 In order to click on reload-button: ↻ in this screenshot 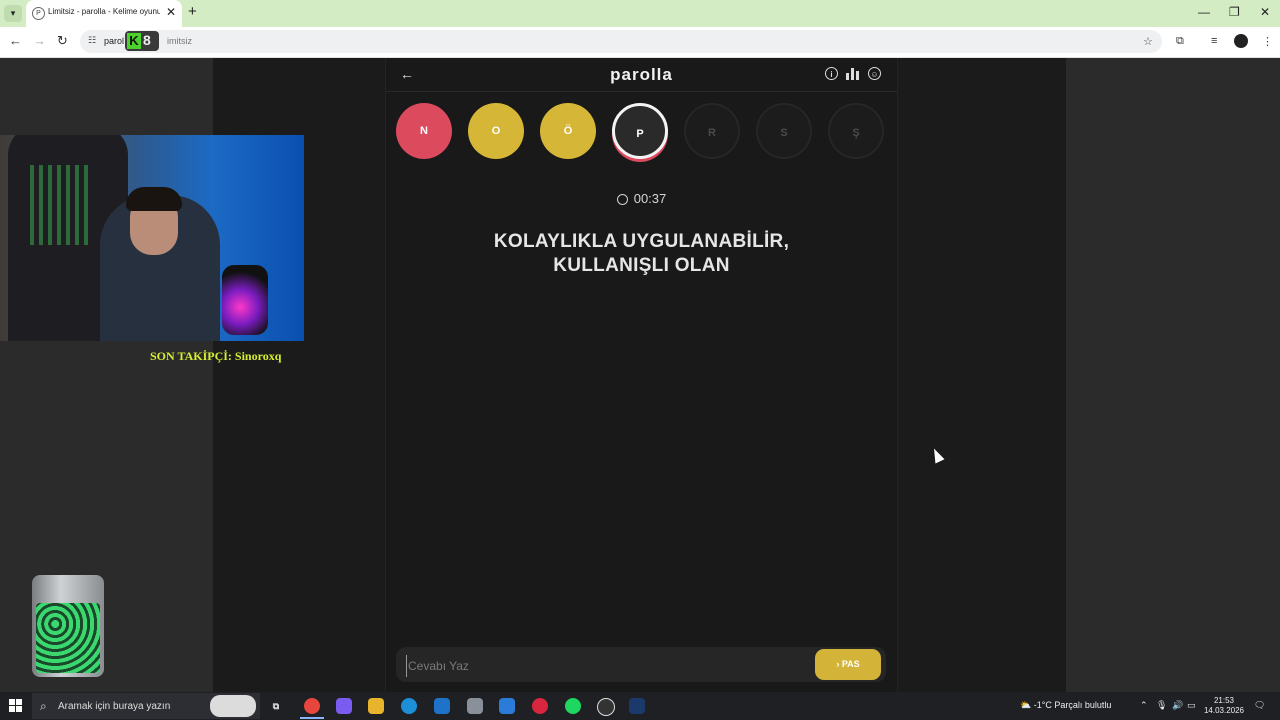, I will do `click(62, 41)`.